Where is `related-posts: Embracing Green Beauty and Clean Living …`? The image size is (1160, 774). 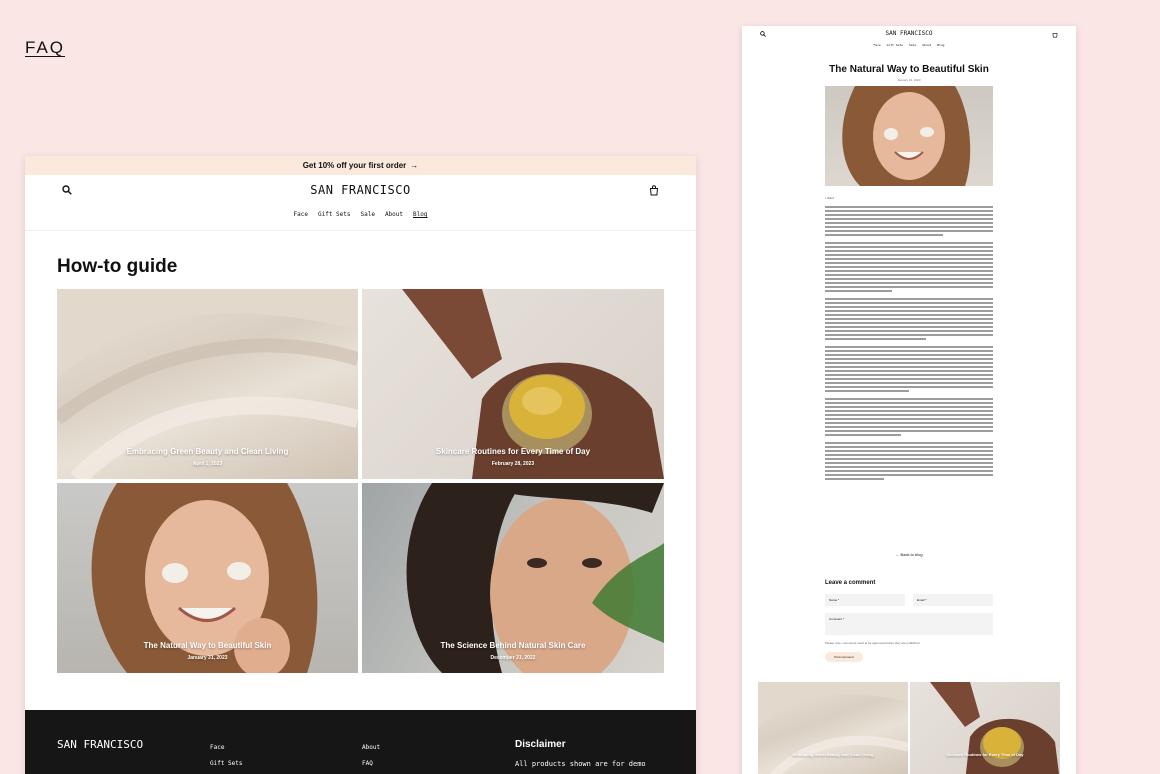
related-posts: Embracing Green Beauty and Clean Living … is located at coordinates (909, 728).